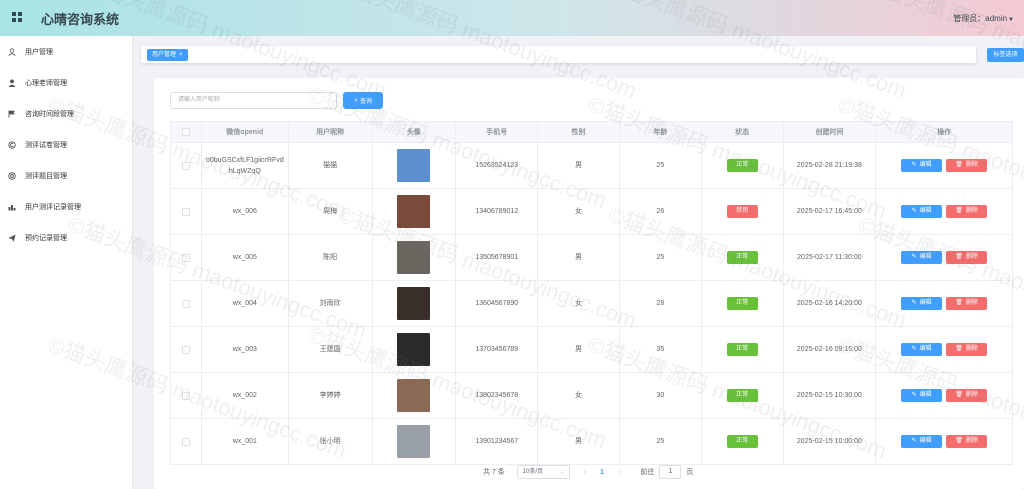 Image resolution: width=1024 pixels, height=489 pixels. Describe the element at coordinates (1005, 55) in the screenshot. I see `tab-options-button: 标签选项` at that location.